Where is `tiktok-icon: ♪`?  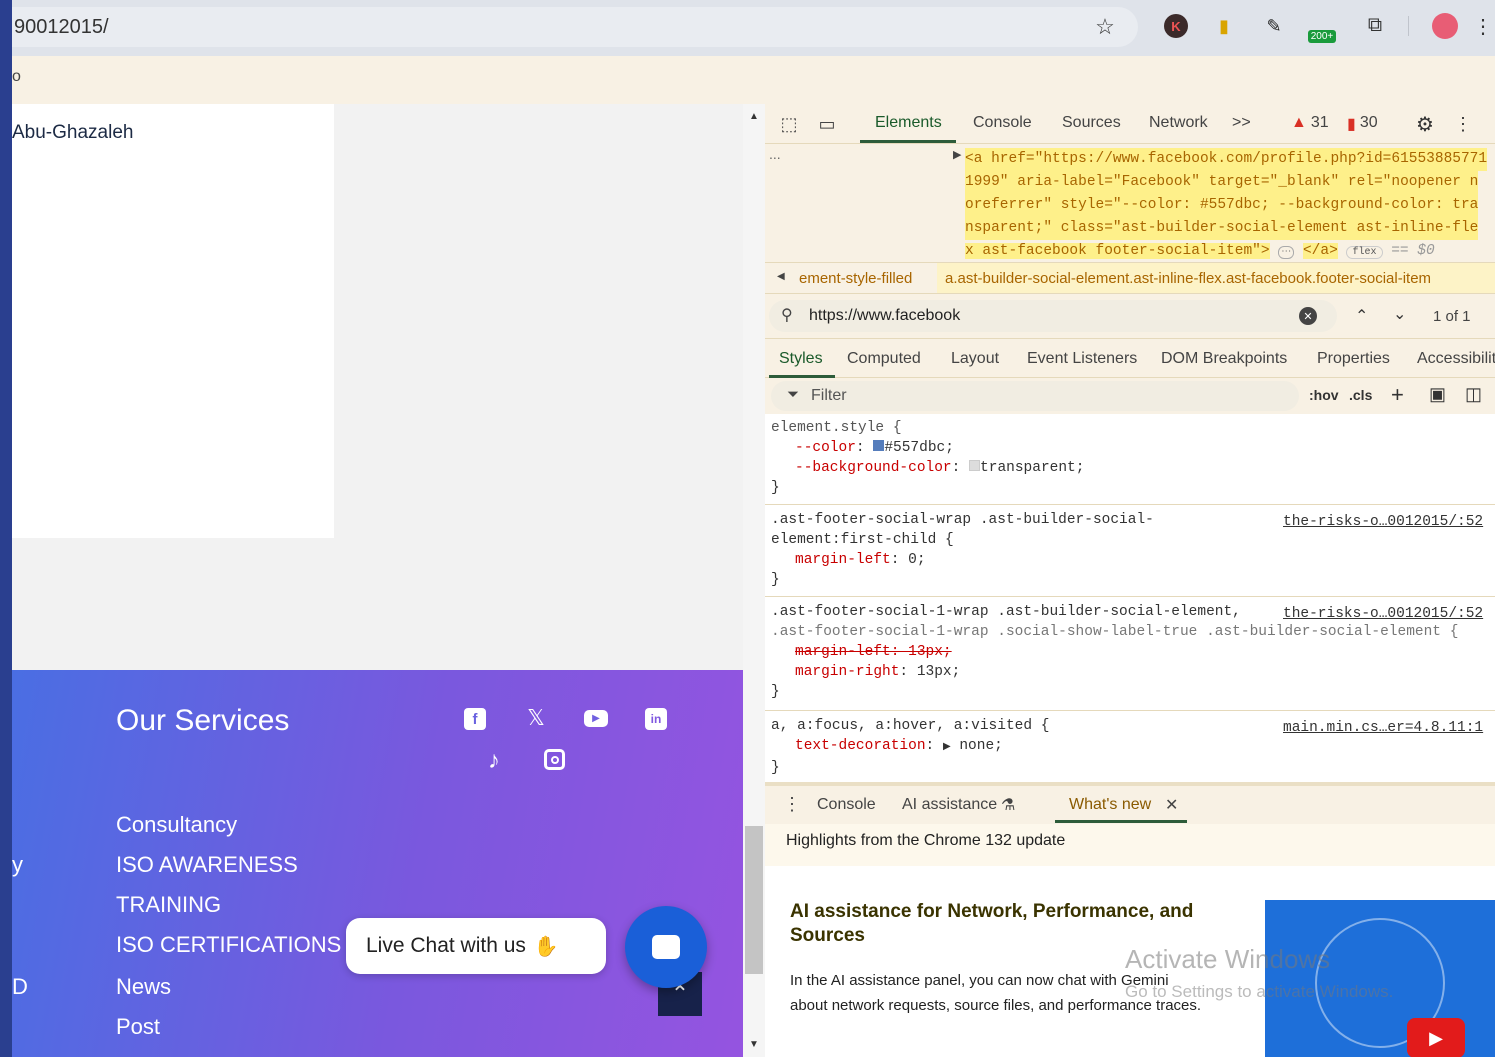 tiktok-icon: ♪ is located at coordinates (494, 760).